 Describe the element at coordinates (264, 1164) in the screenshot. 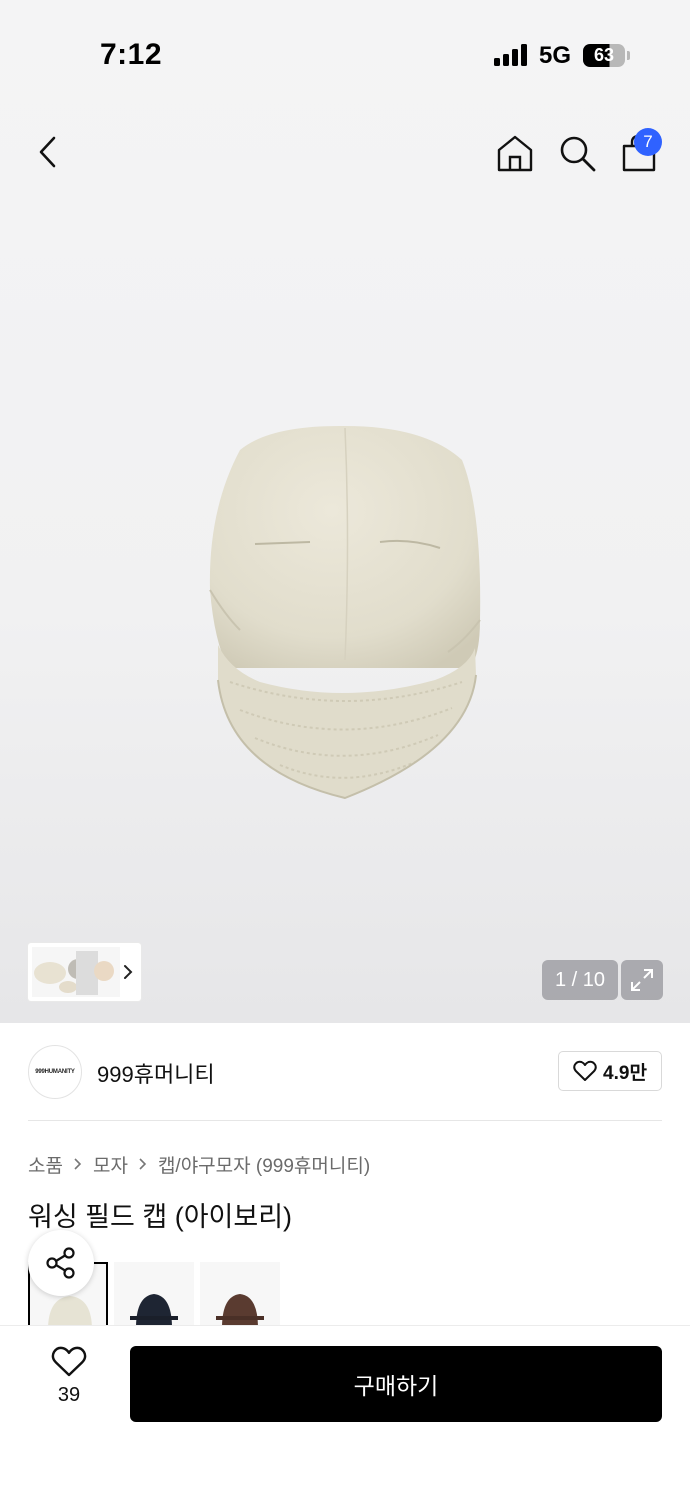

I see `breadcrumb-item-type: 캡/야구모자 (999휴머니티)` at that location.